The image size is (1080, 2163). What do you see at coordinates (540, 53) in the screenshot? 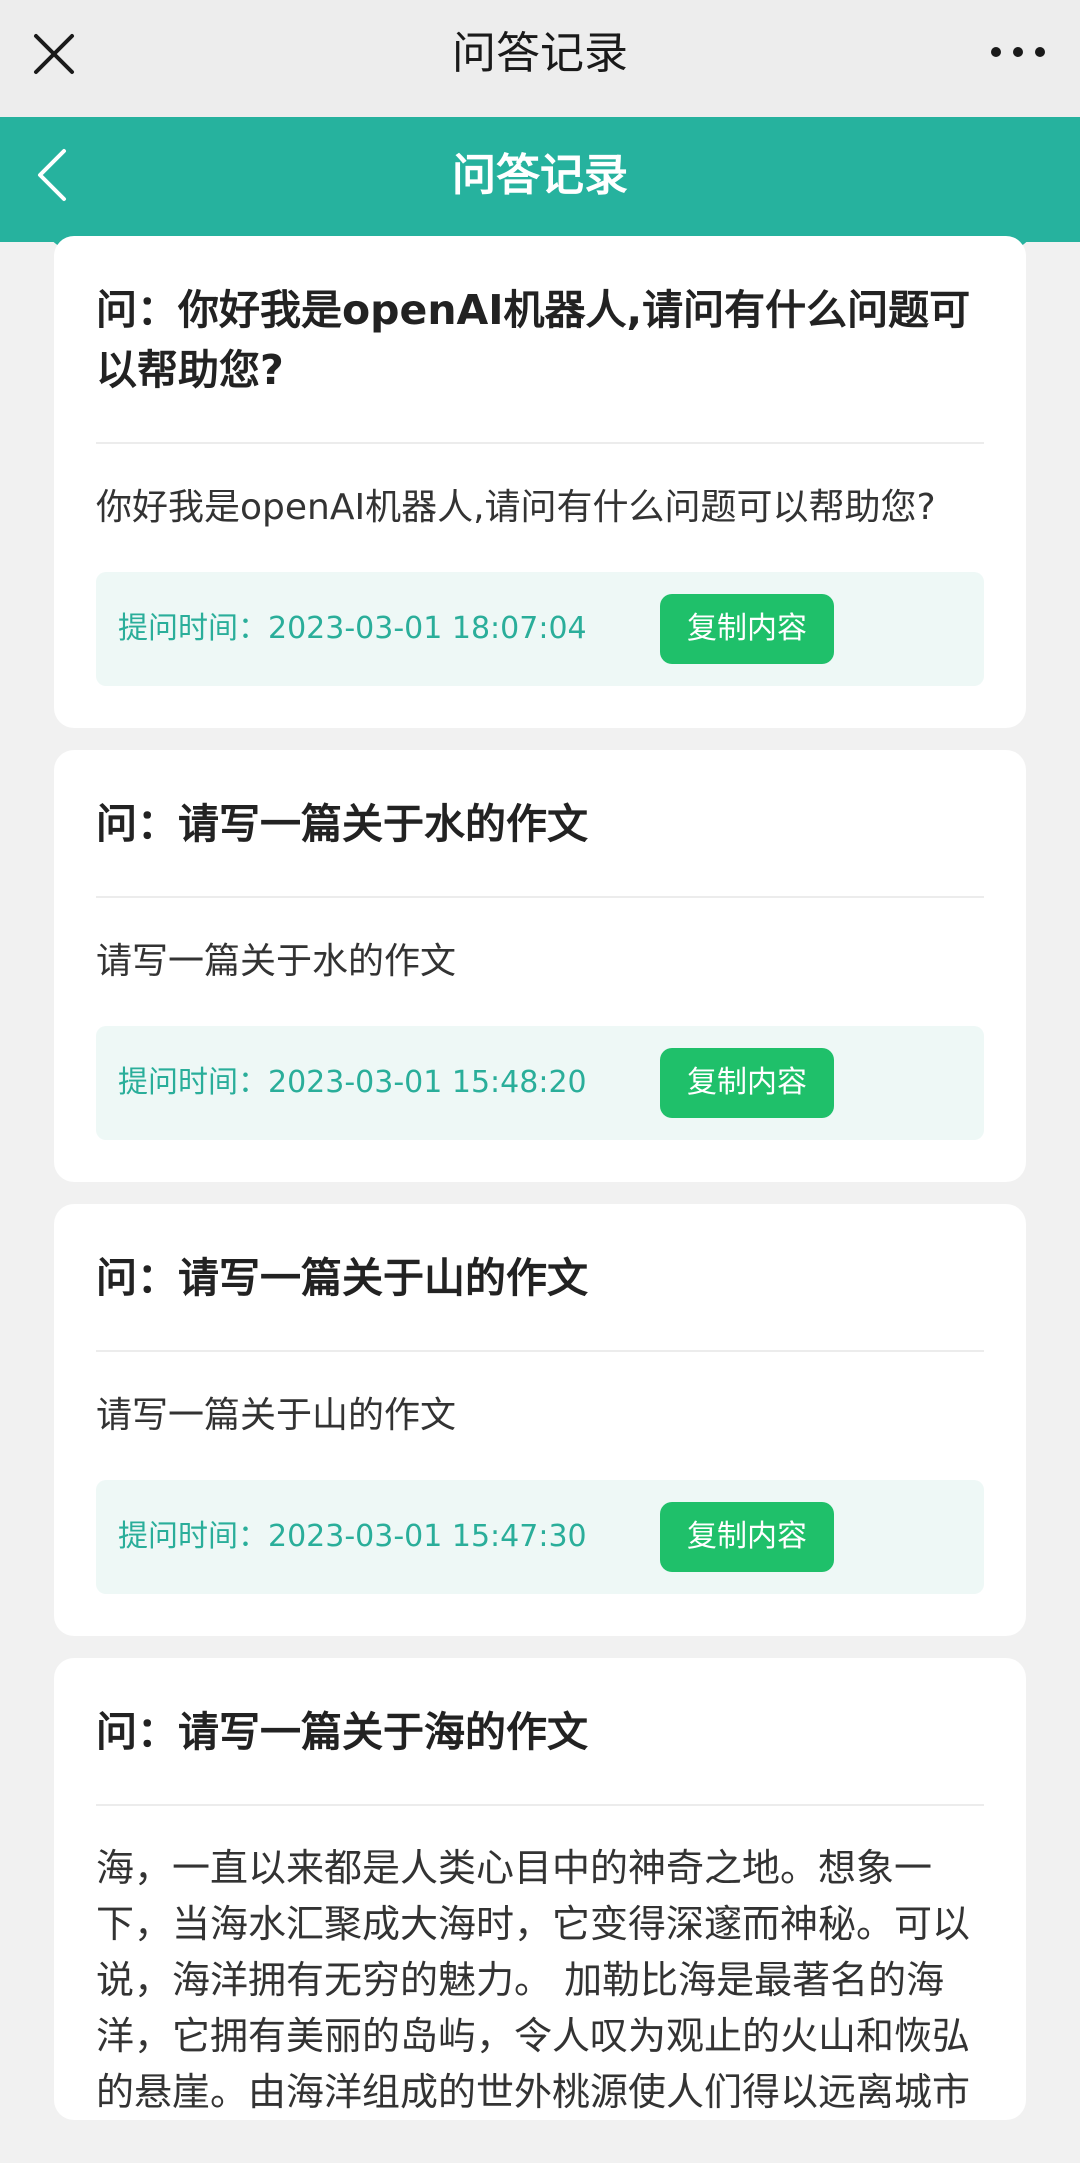
I see `window-title: 问答记录` at bounding box center [540, 53].